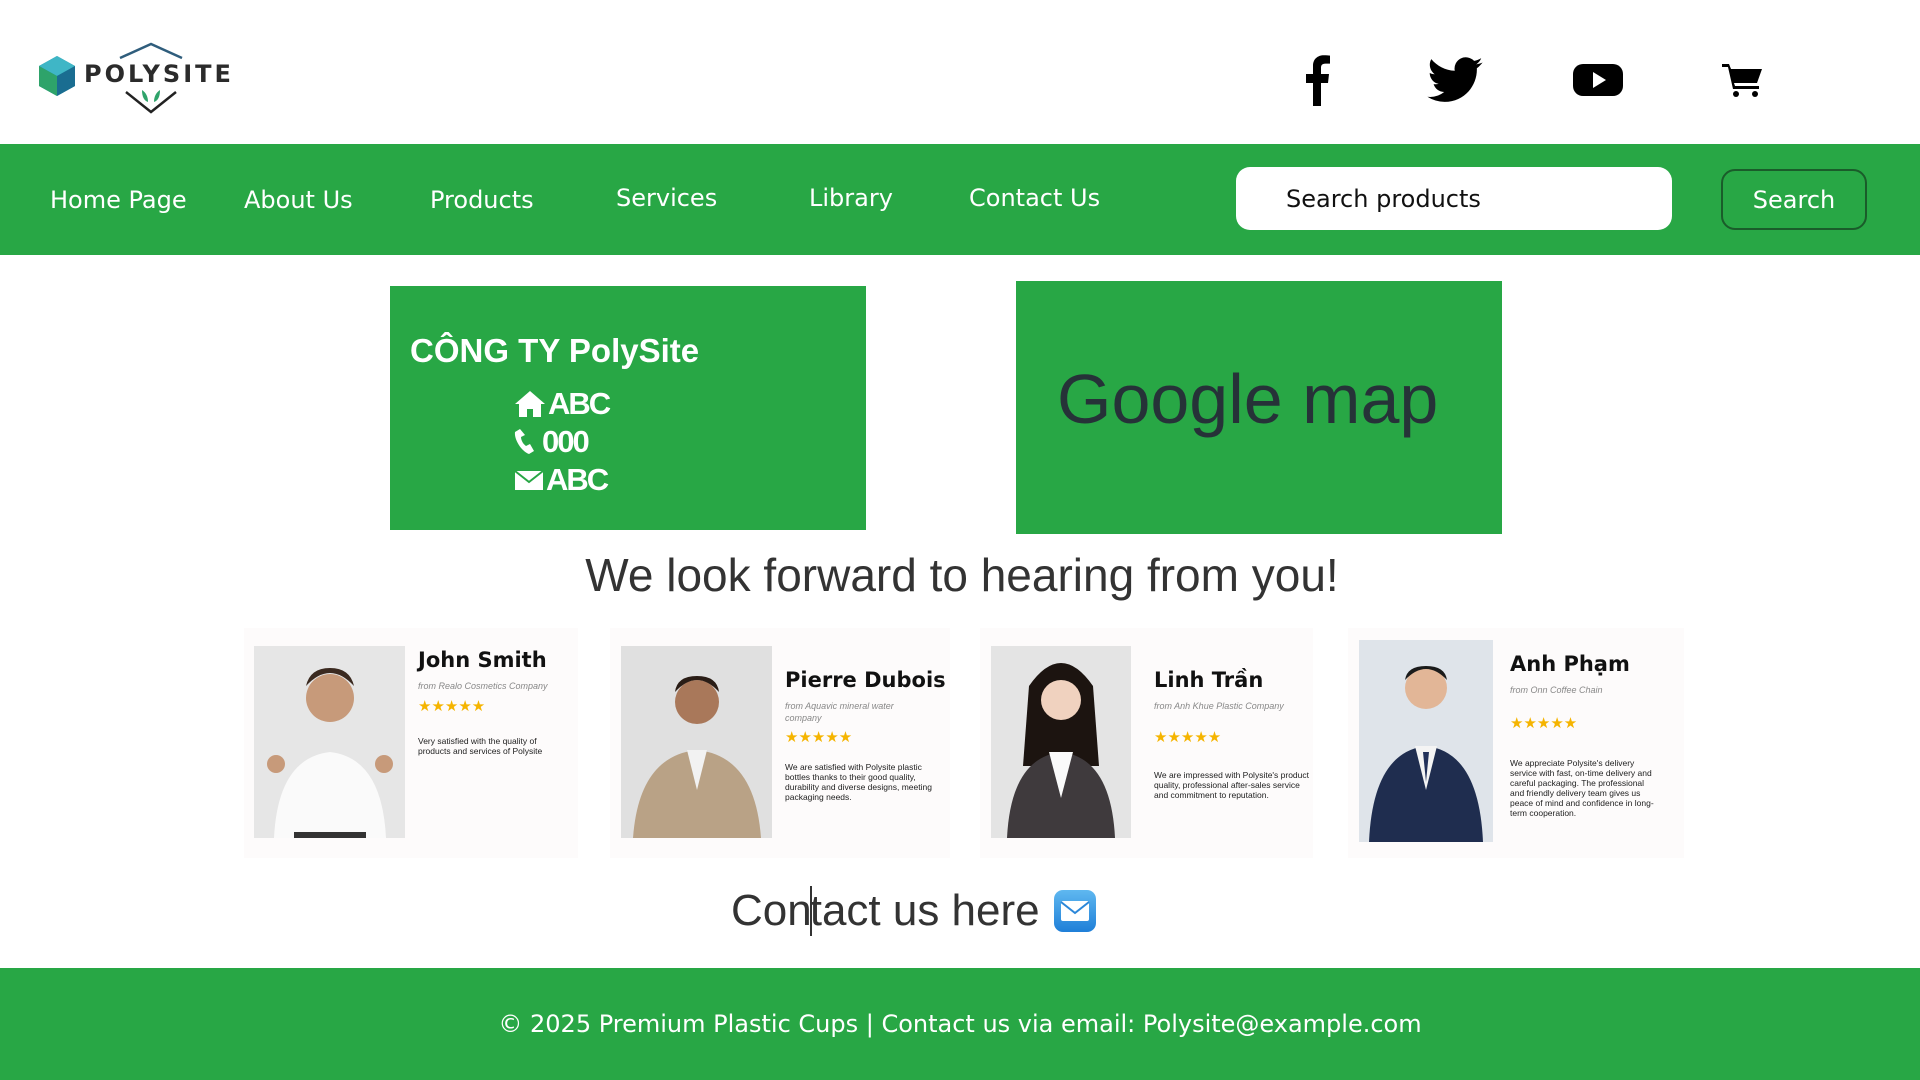 This screenshot has height=1080, width=1920. I want to click on cart-icon, so click(1742, 80).